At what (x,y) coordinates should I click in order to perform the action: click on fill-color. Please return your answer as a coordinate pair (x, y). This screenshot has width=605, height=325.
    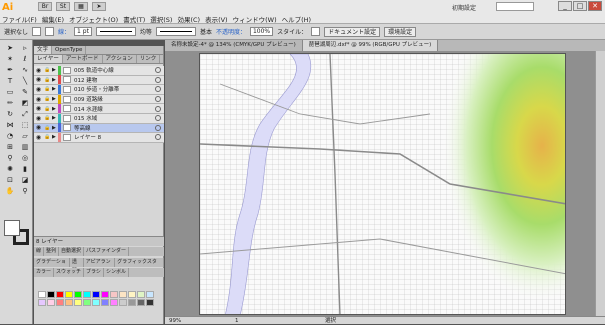
    Looking at the image, I should click on (12, 228).